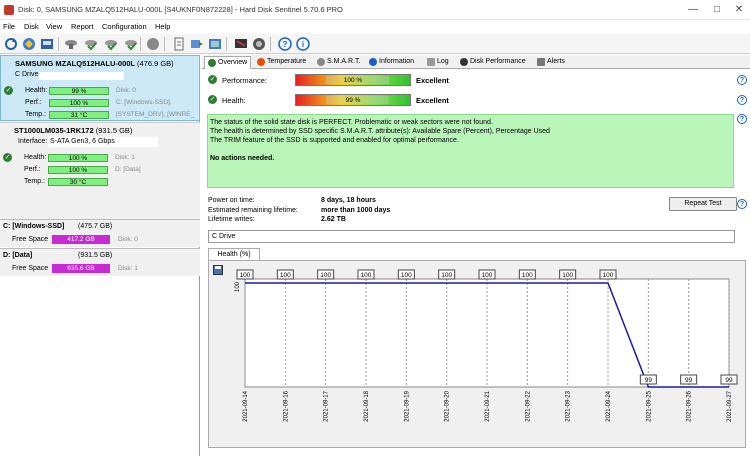 Image resolution: width=750 pixels, height=456 pixels. What do you see at coordinates (261, 62) in the screenshot?
I see `temperature-tab-icon` at bounding box center [261, 62].